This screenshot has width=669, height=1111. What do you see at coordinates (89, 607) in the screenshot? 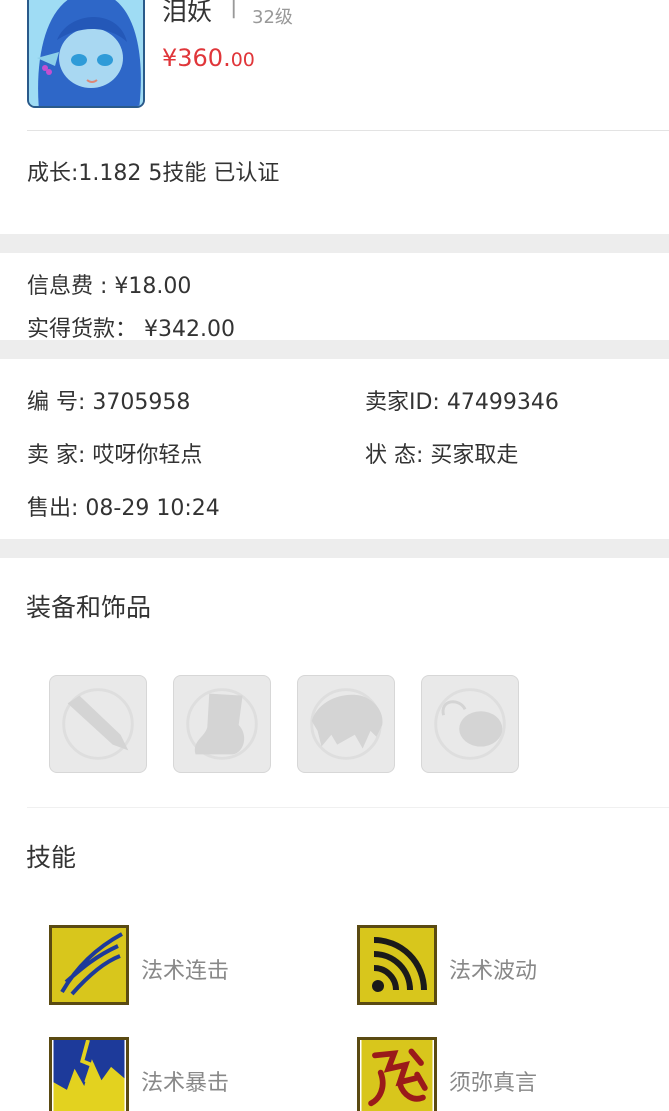
I see `equipment-title: 装备和饰品` at bounding box center [89, 607].